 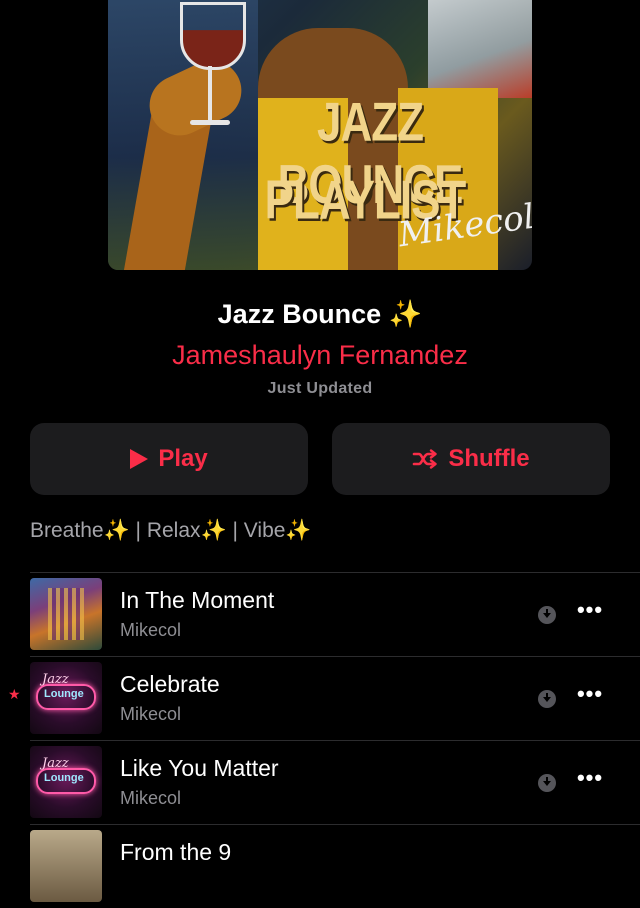 I want to click on wine-glass, so click(x=213, y=36).